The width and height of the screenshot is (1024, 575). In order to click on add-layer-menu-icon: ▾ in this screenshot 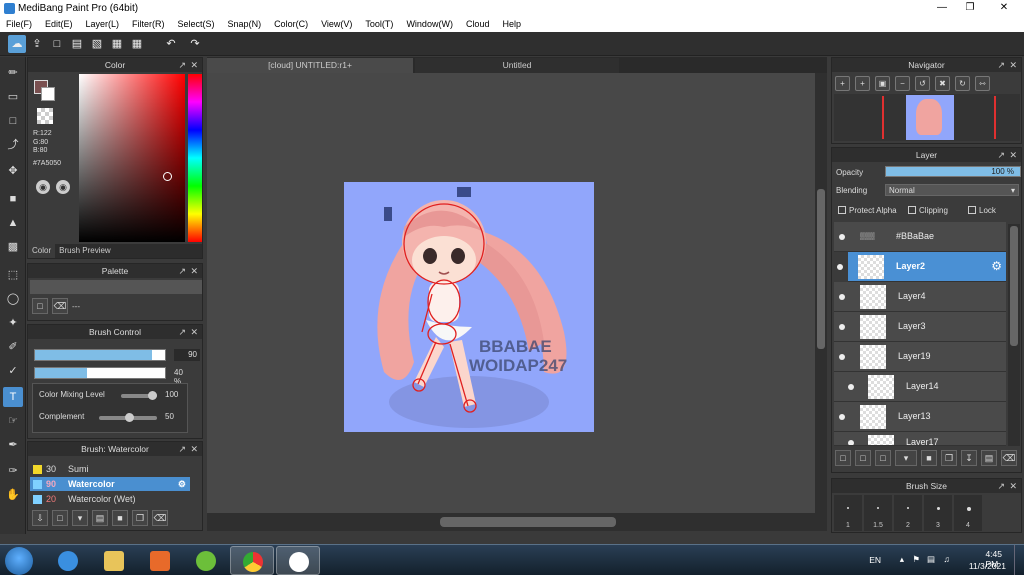, I will do `click(906, 458)`.